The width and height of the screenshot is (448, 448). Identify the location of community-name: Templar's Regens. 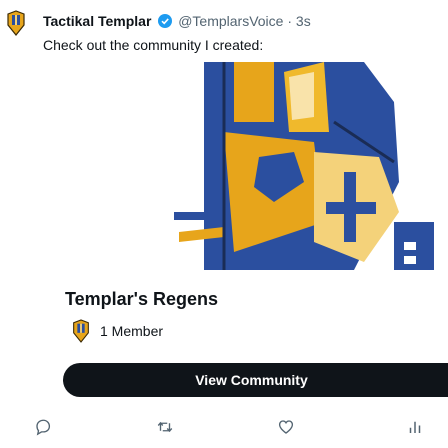
(141, 299).